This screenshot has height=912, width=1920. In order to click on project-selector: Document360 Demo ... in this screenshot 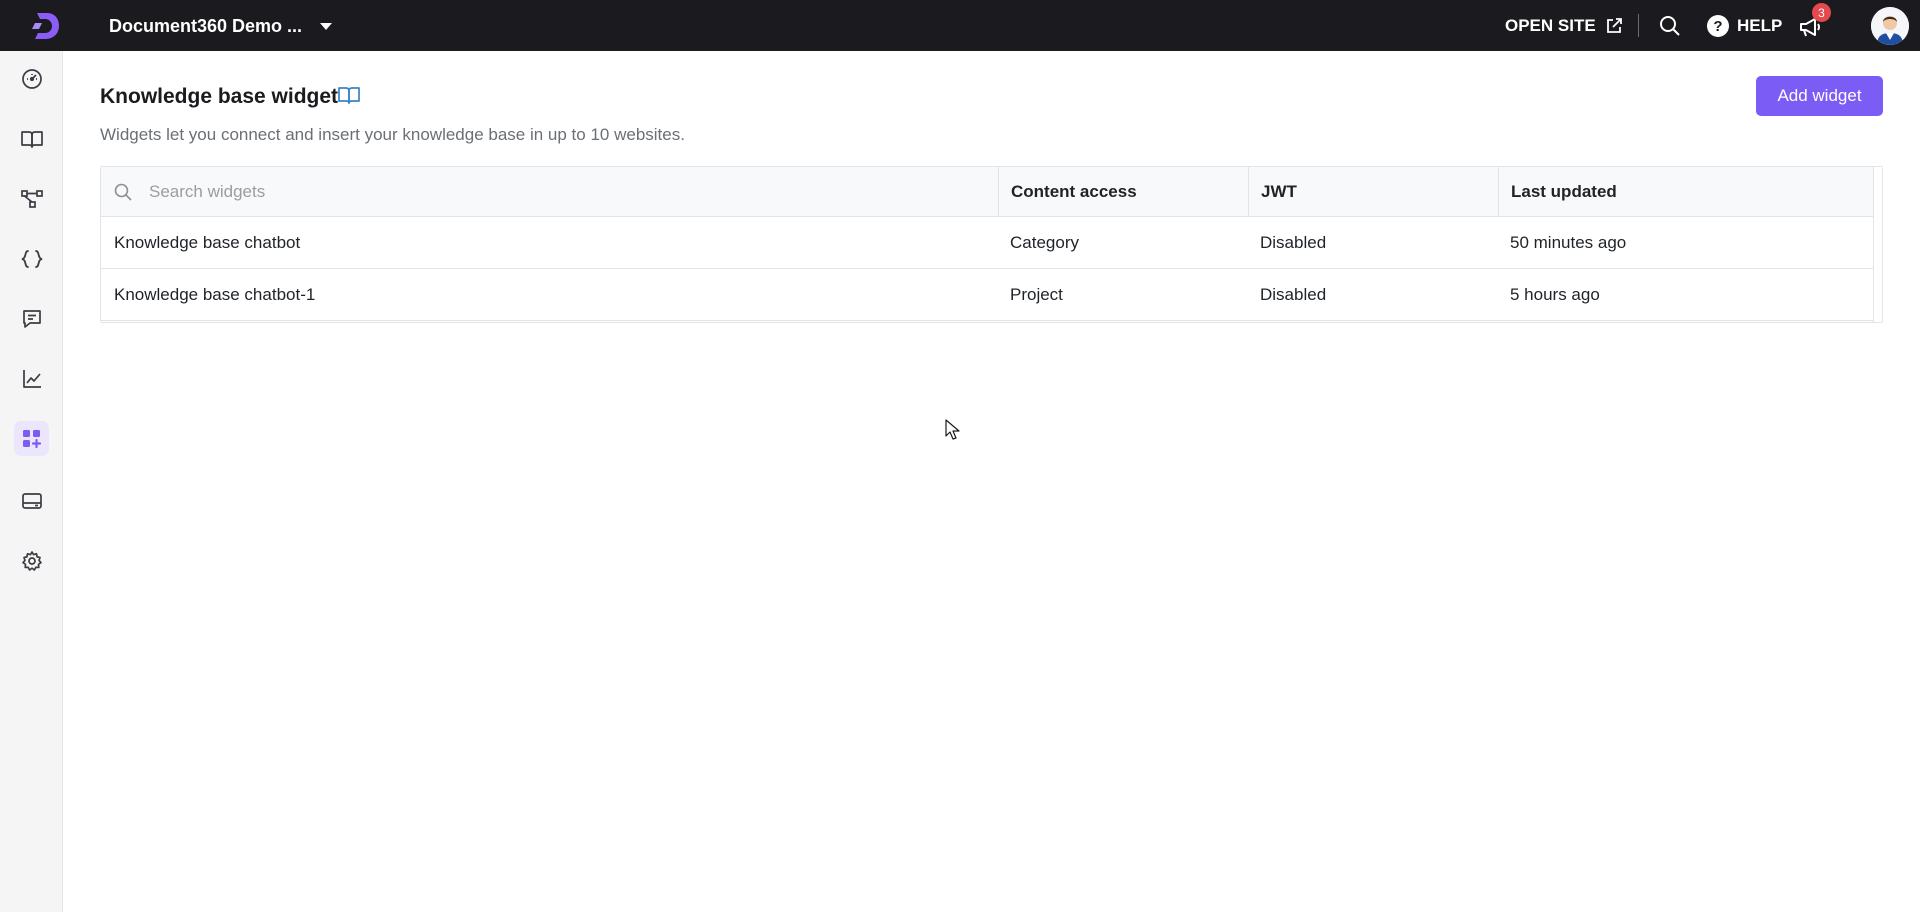, I will do `click(221, 26)`.